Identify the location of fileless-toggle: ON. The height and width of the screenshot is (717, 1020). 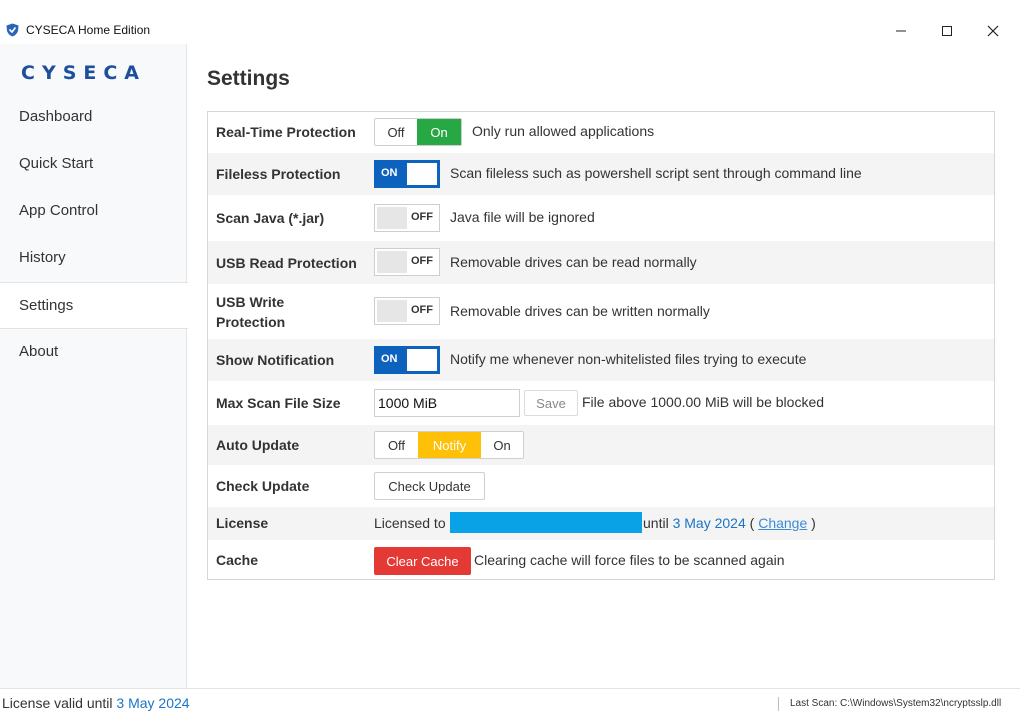
(407, 174).